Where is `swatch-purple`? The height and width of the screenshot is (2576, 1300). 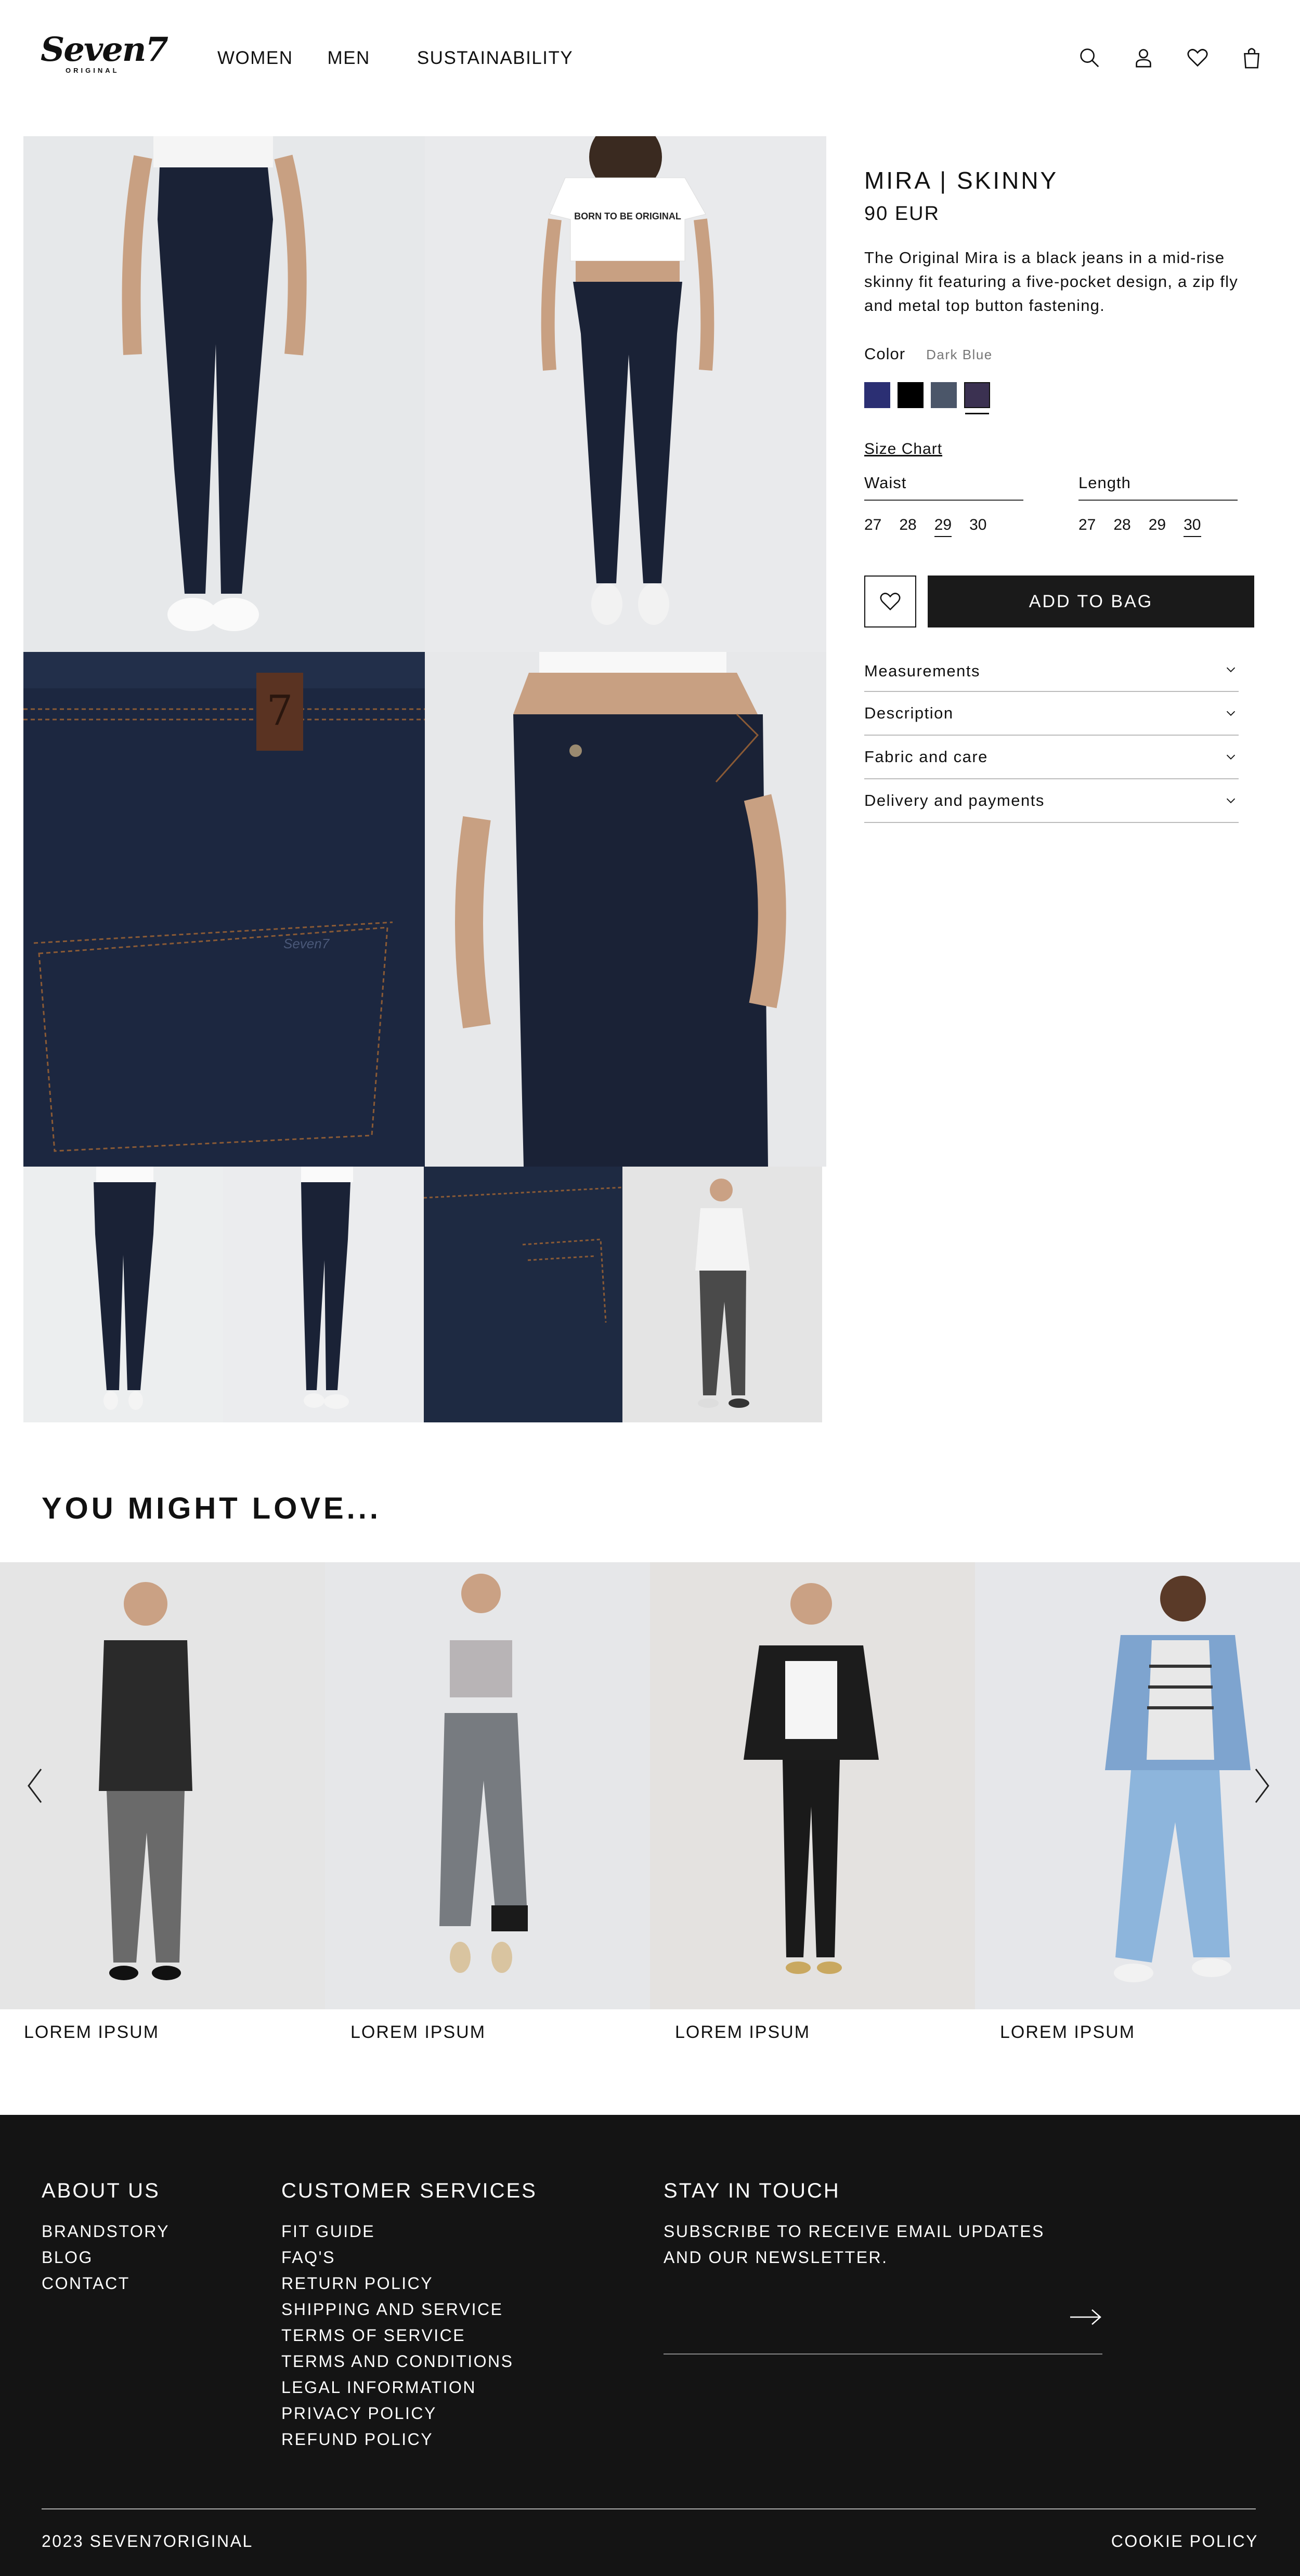
swatch-purple is located at coordinates (977, 395).